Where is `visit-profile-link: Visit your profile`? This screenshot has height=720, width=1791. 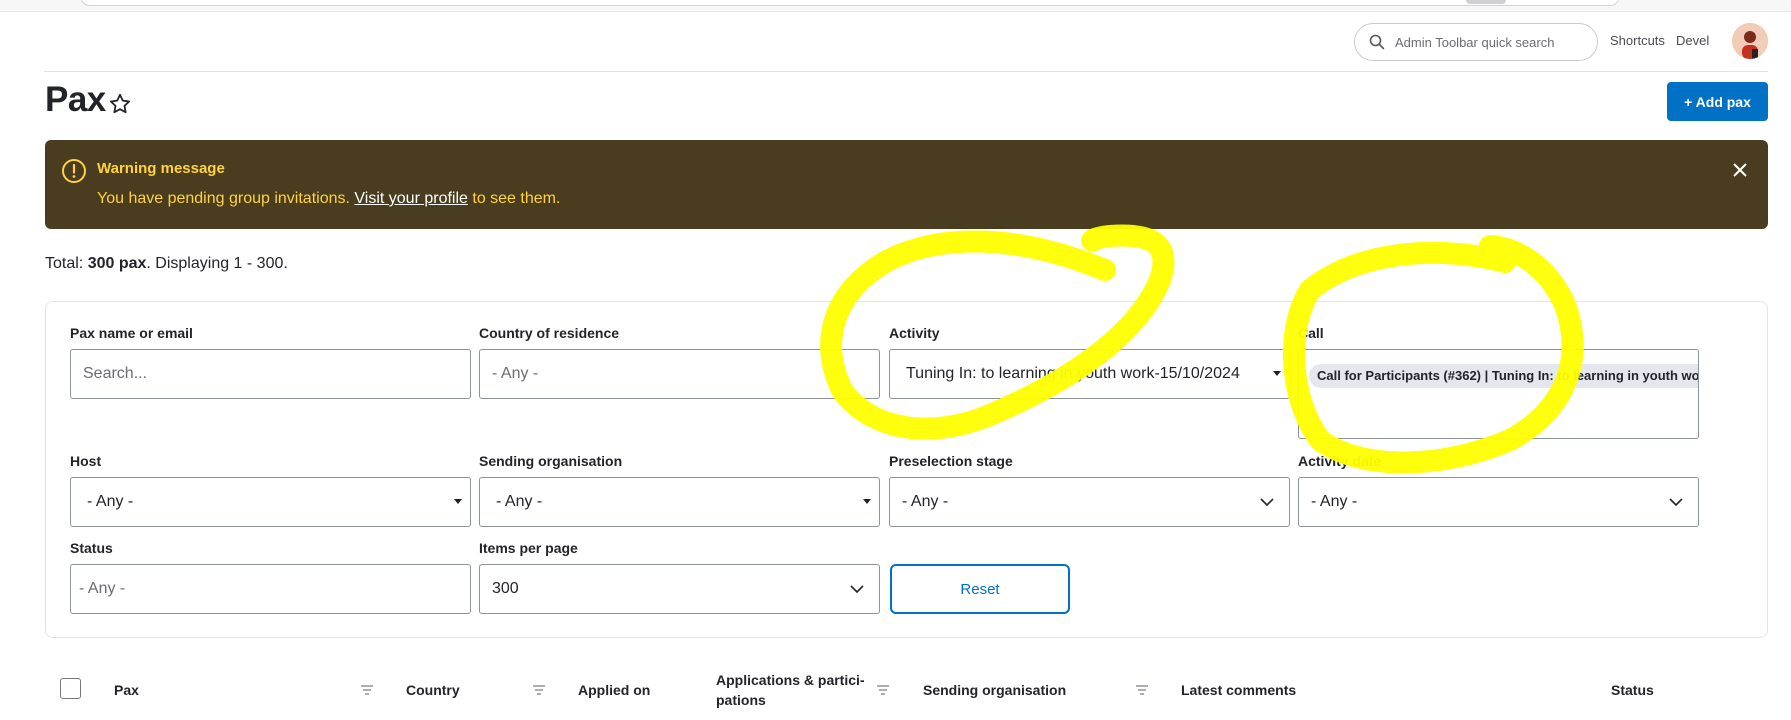
visit-profile-link: Visit your profile is located at coordinates (411, 198).